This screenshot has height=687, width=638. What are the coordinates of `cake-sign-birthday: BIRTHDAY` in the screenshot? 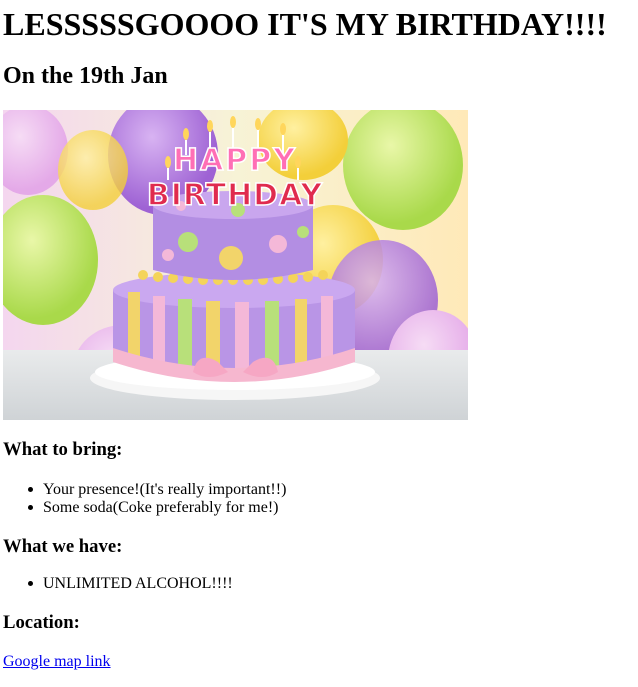 It's located at (235, 195).